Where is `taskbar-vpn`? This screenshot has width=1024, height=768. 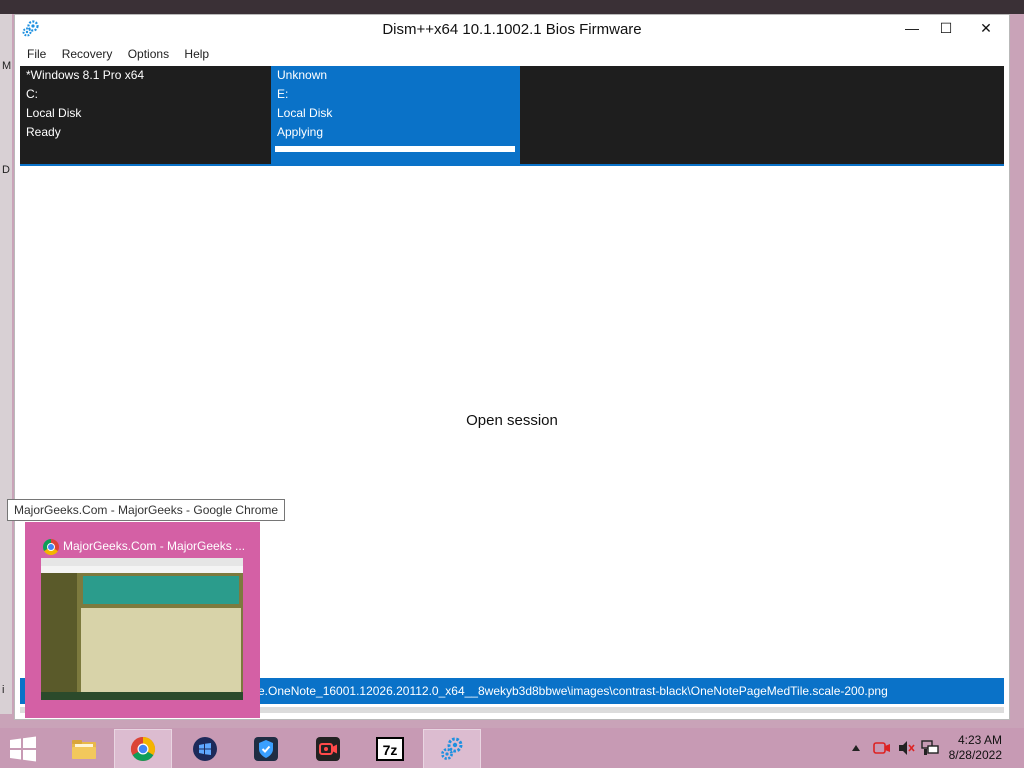 taskbar-vpn is located at coordinates (266, 749).